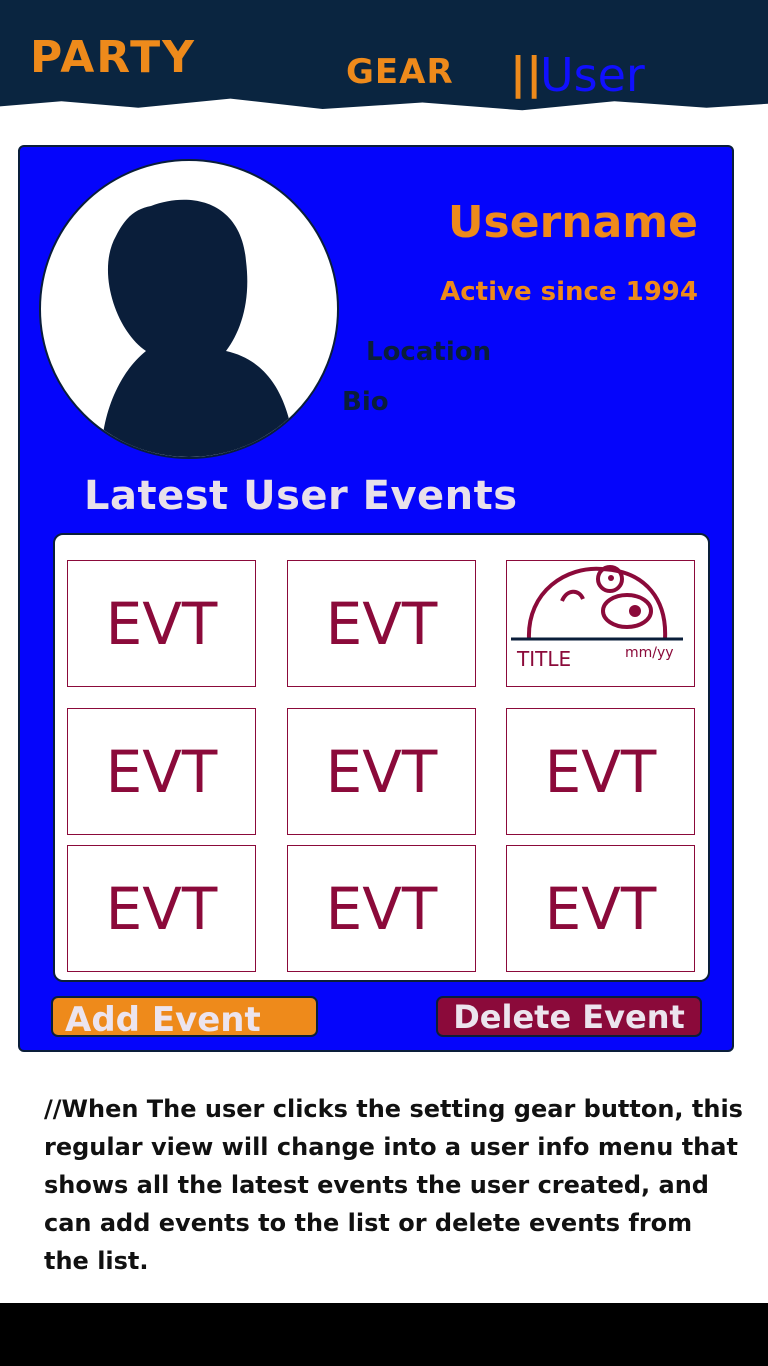 The width and height of the screenshot is (768, 1366). I want to click on top-bar: PARTY GEAR || User, so click(384, 59).